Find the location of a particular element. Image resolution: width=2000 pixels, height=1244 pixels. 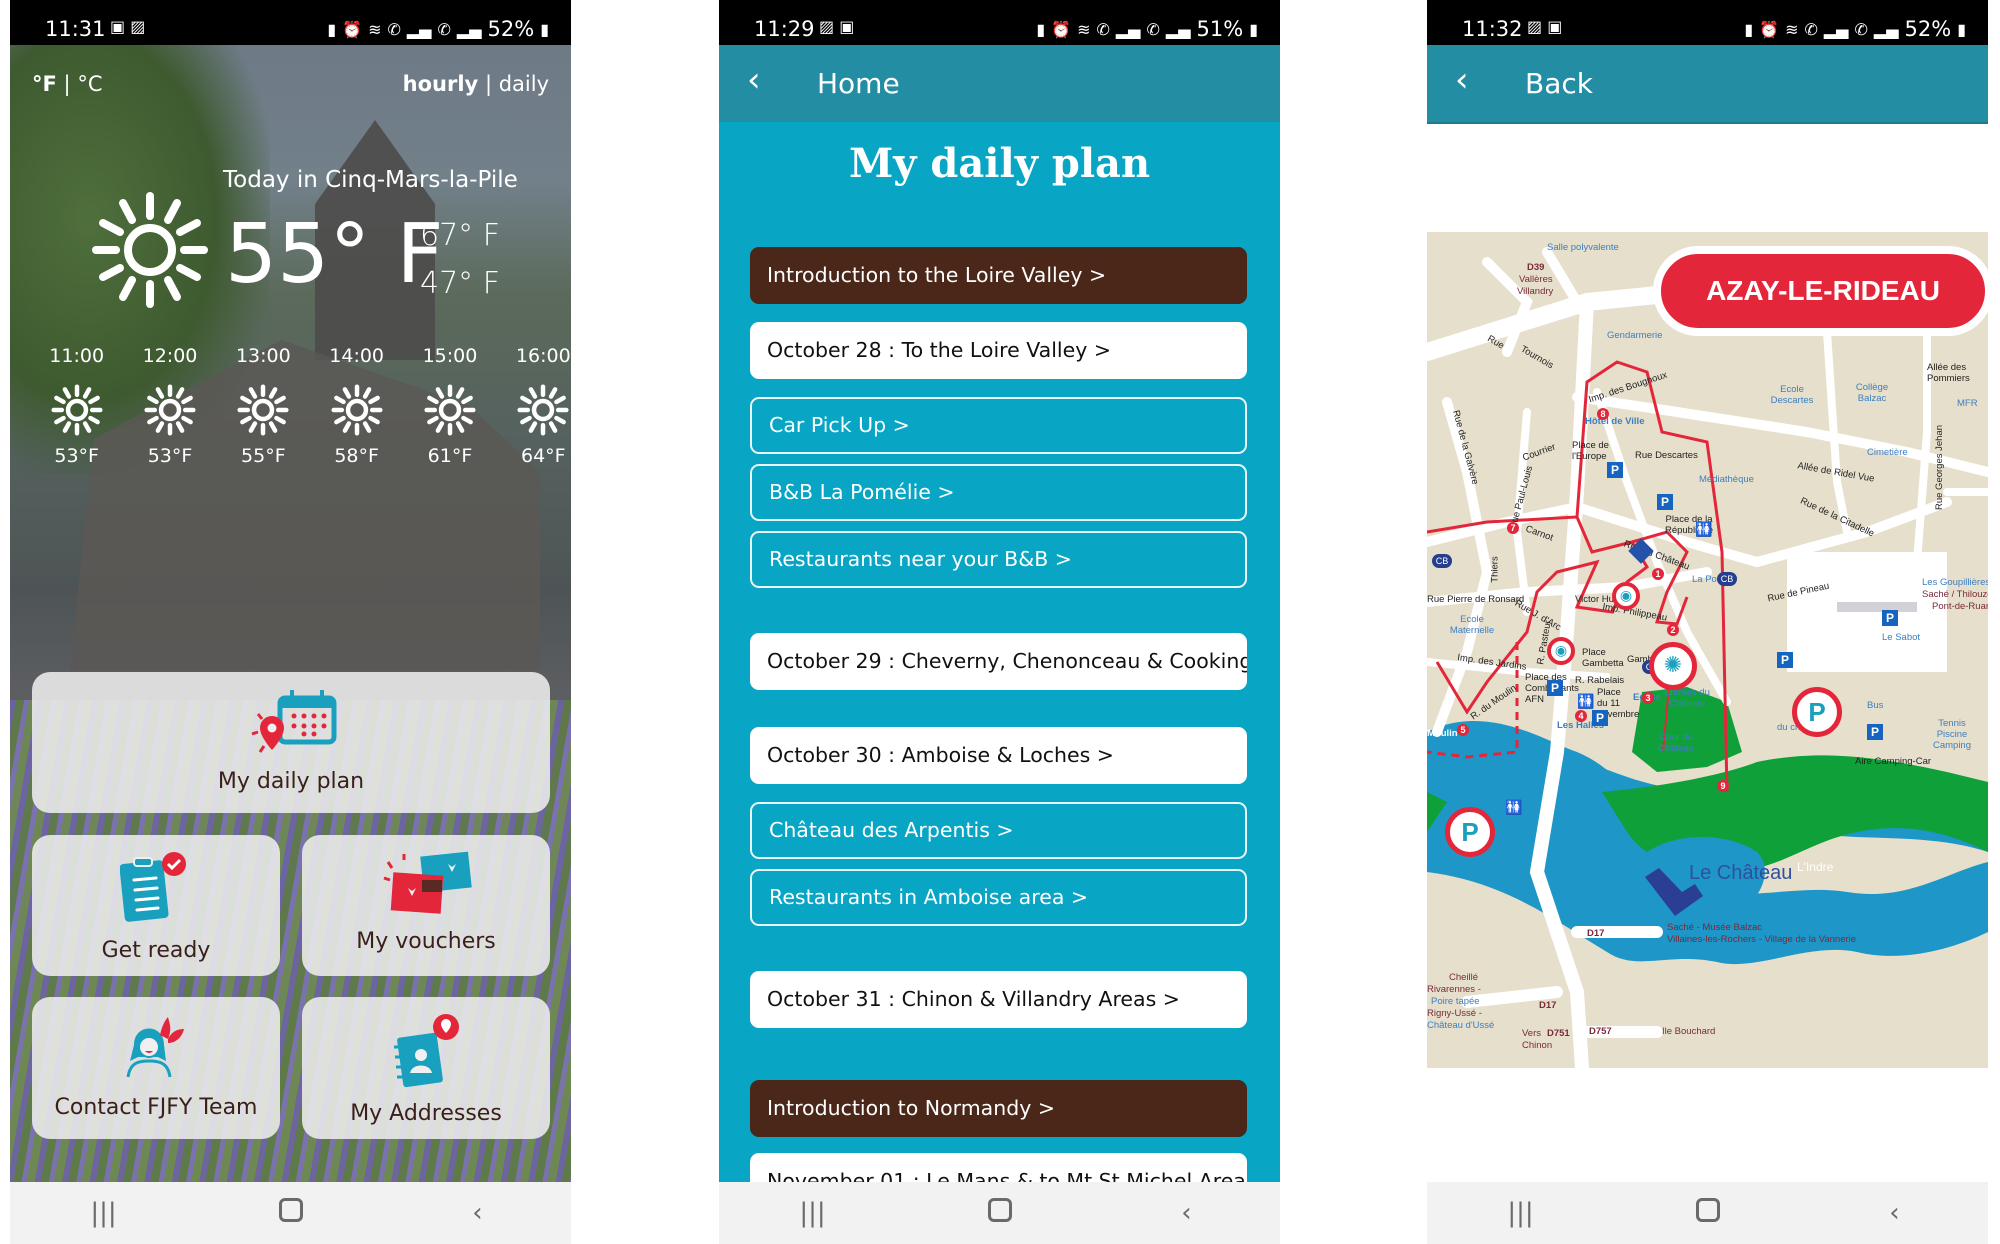

status-icons: ▮ ⏰ ≋ ✆ ▂▄ ✆ ▂▄ 51% ▮ is located at coordinates (1147, 29).